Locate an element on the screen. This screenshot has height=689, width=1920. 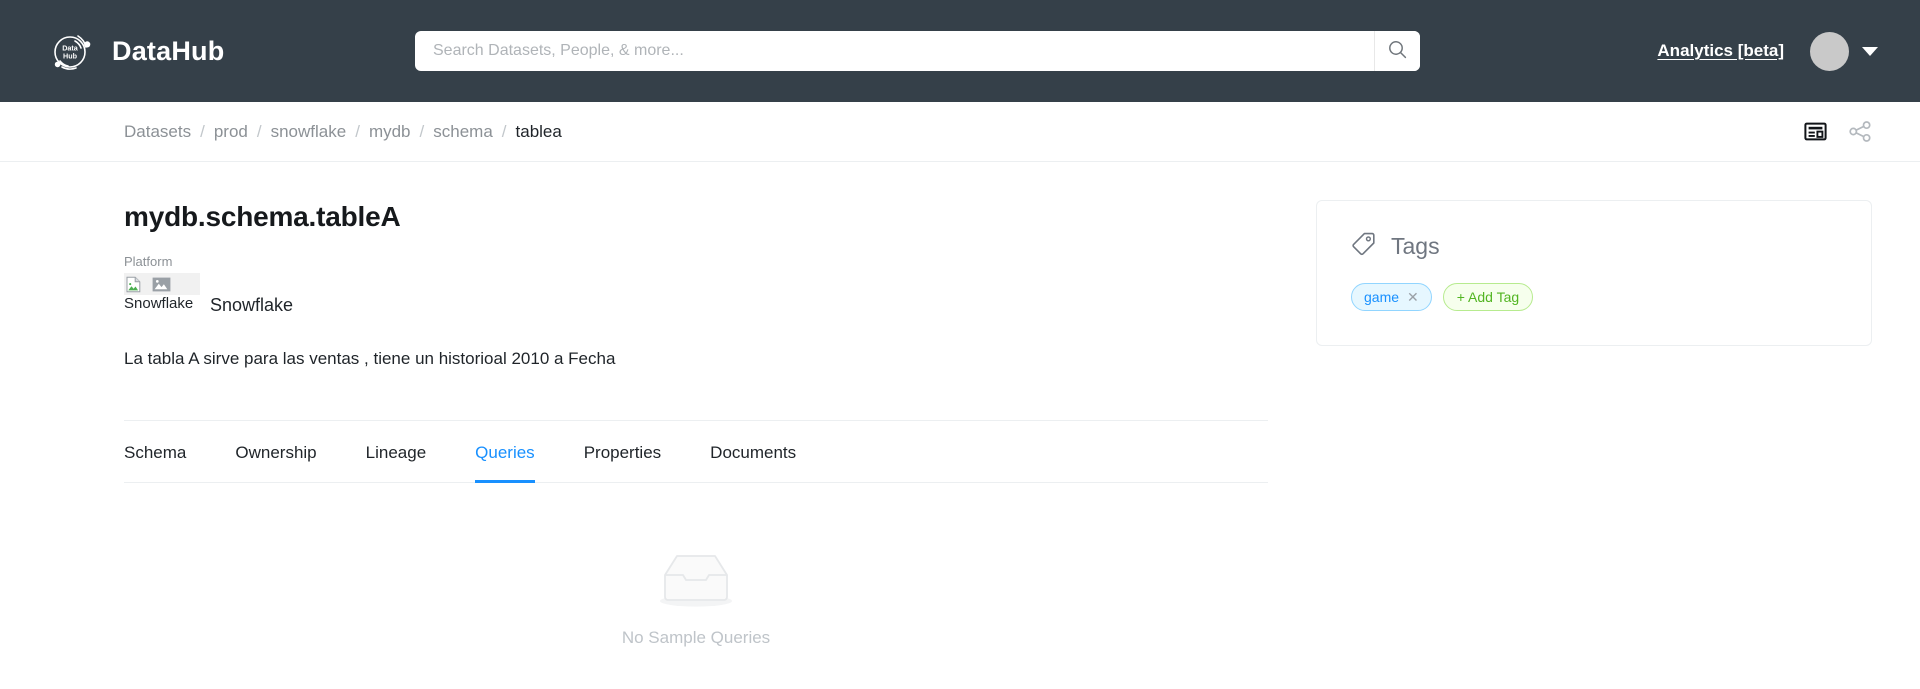
logo-text-hub: Hub is located at coordinates (70, 56).